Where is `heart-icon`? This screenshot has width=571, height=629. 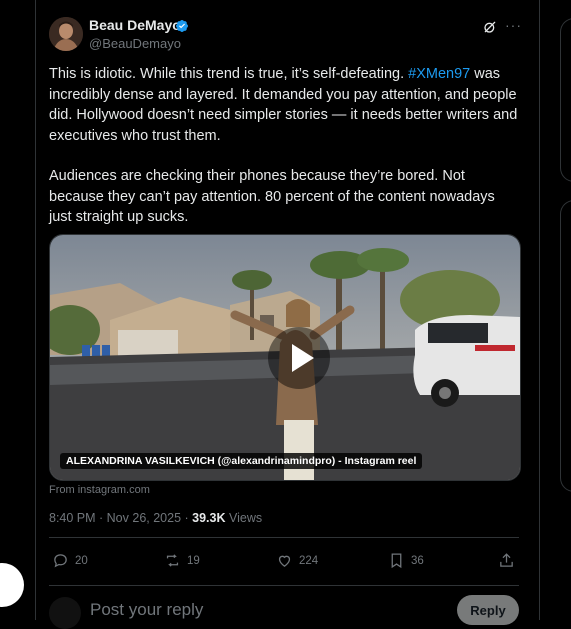 heart-icon is located at coordinates (284, 561).